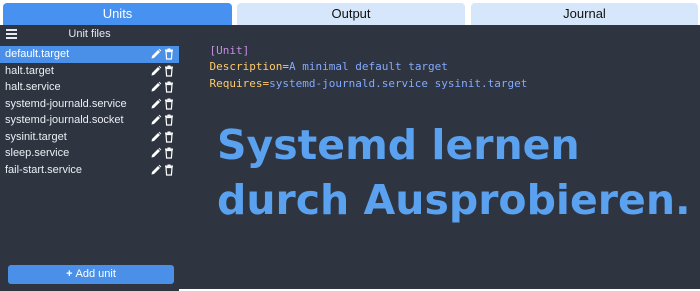 This screenshot has width=700, height=291. I want to click on unit-name: systemd-journald.socket, so click(64, 120).